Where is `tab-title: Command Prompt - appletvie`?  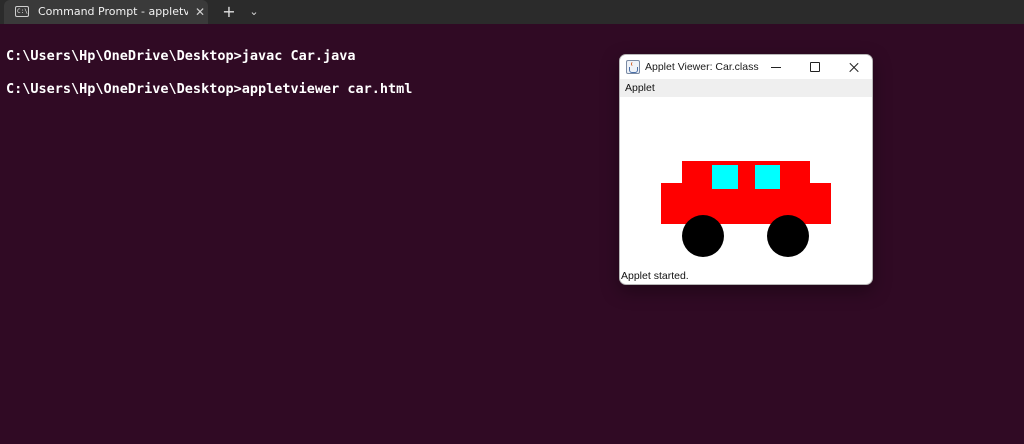
tab-title: Command Prompt - appletvie is located at coordinates (113, 11).